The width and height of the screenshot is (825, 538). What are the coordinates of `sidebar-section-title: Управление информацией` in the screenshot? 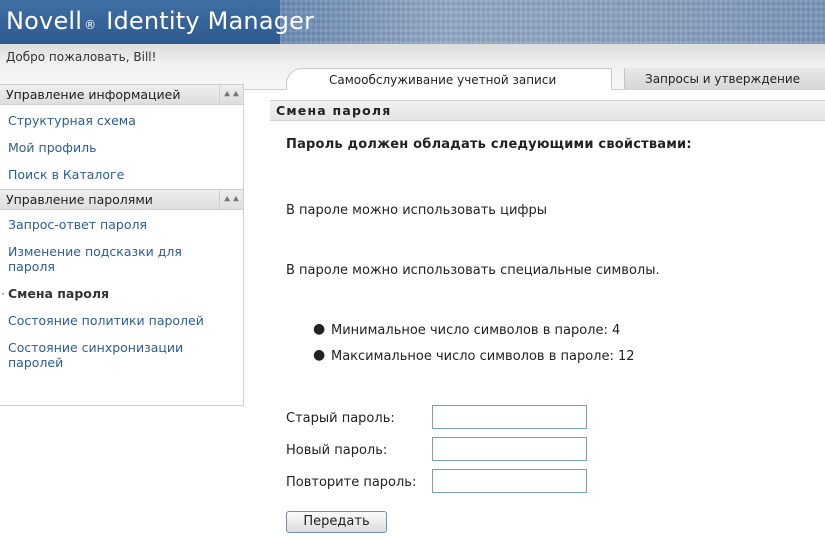 It's located at (93, 94).